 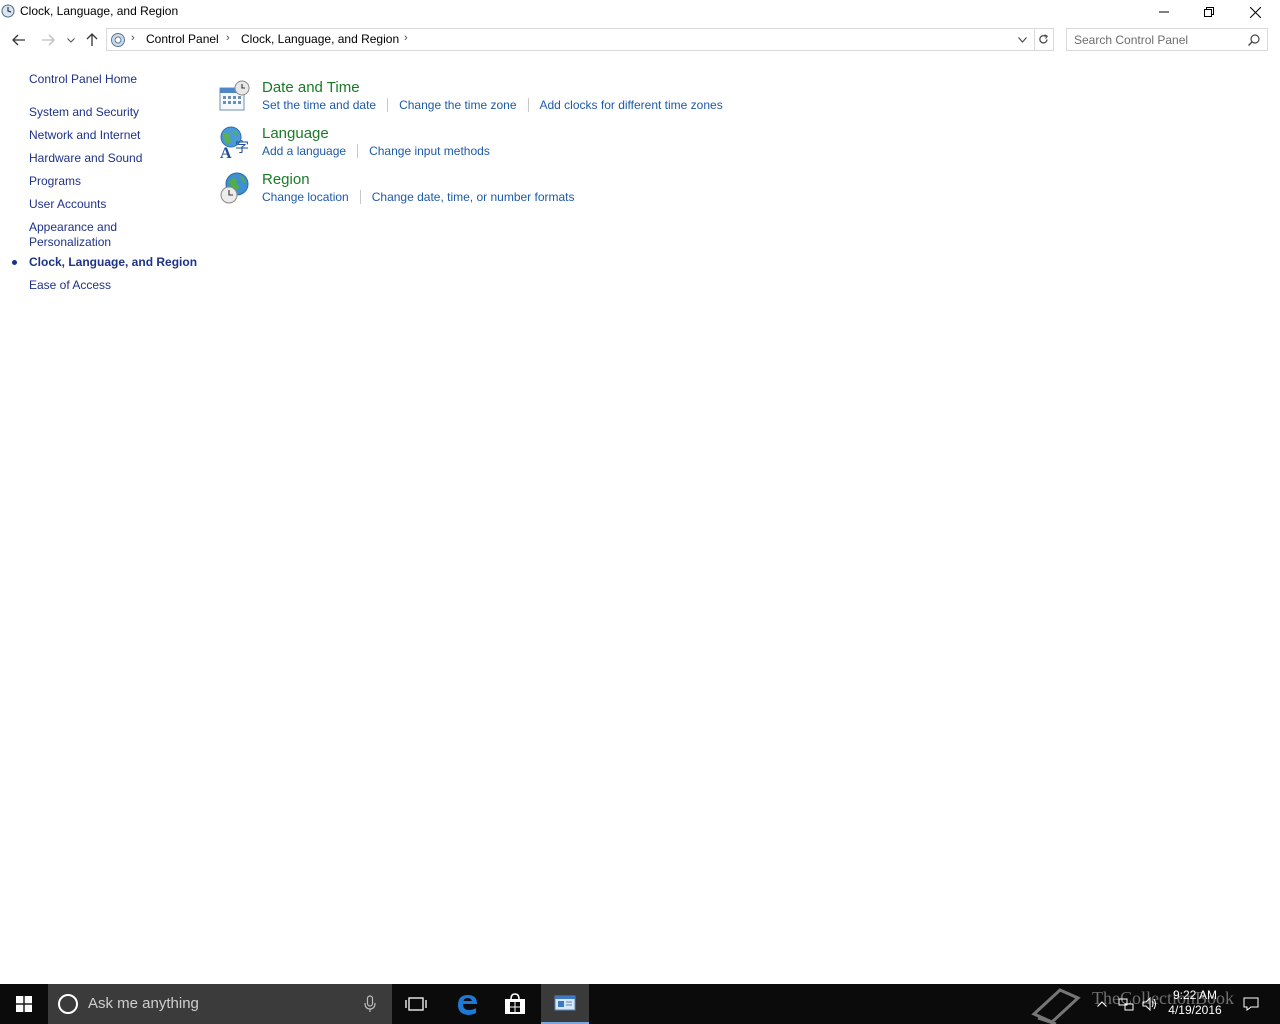 I want to click on forward-button, so click(x=48, y=40).